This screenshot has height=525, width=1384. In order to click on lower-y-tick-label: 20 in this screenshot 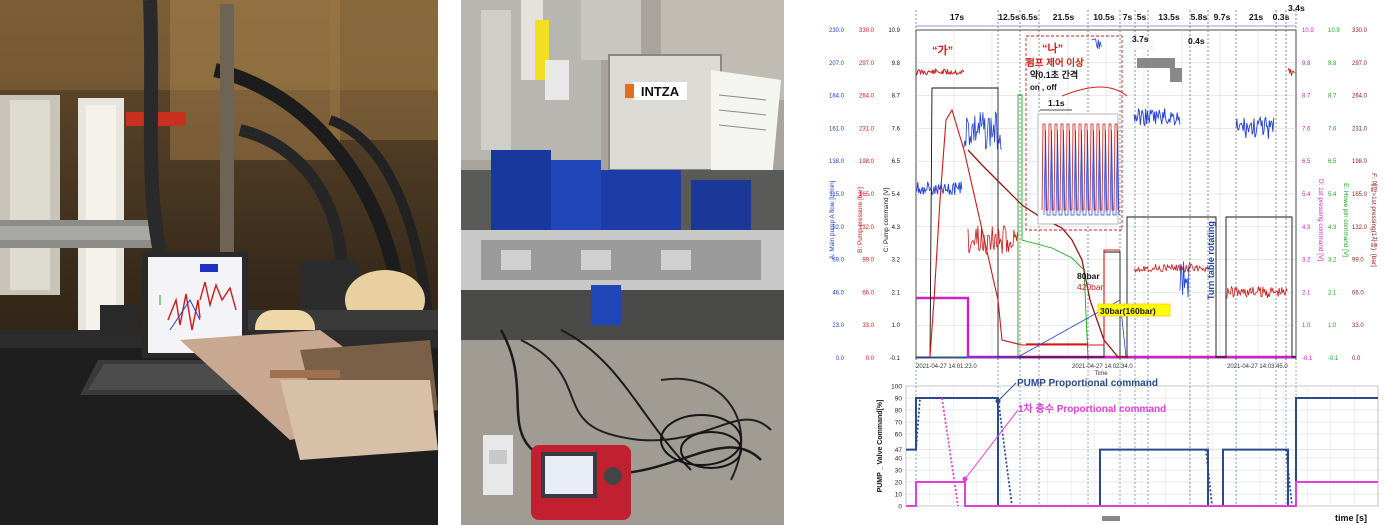, I will do `click(899, 483)`.